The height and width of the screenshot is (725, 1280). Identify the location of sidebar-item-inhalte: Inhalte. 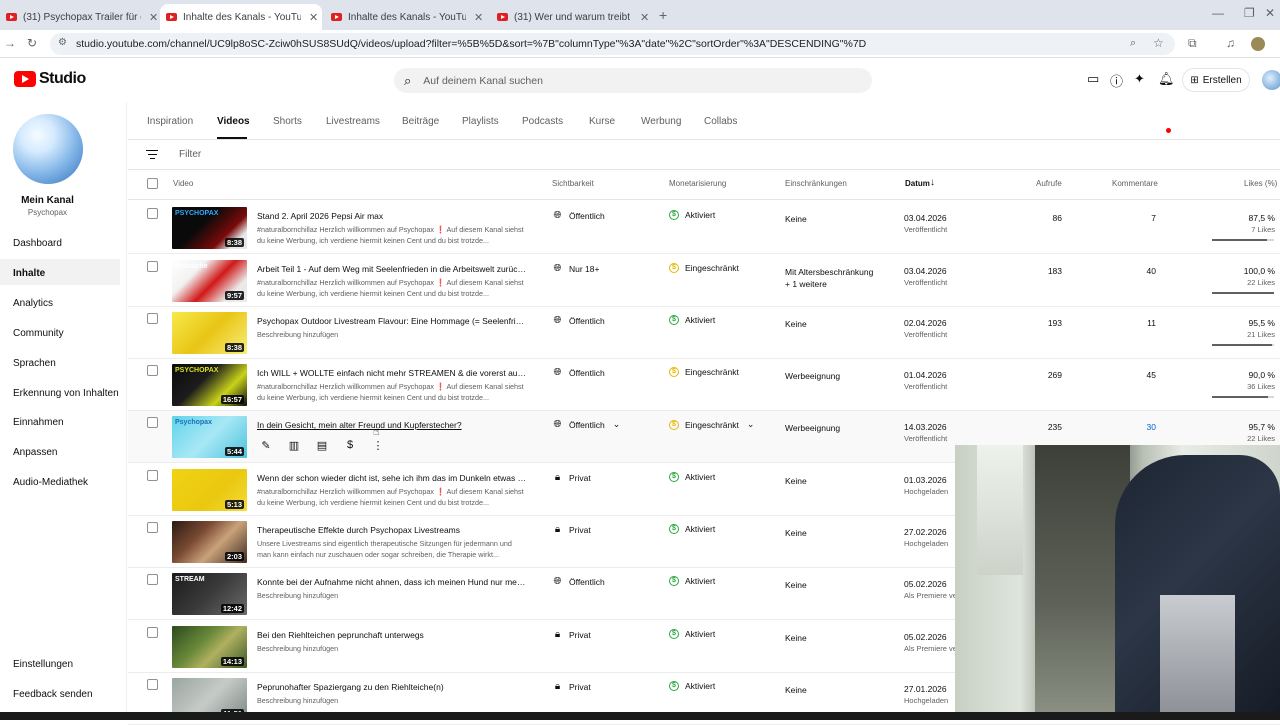
(29, 273).